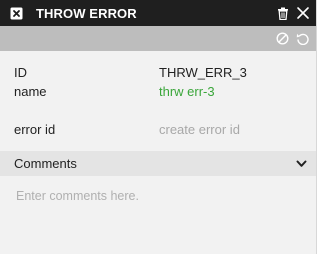 The width and height of the screenshot is (320, 254). Describe the element at coordinates (230, 91) in the screenshot. I see `name-value: thrw err-3` at that location.